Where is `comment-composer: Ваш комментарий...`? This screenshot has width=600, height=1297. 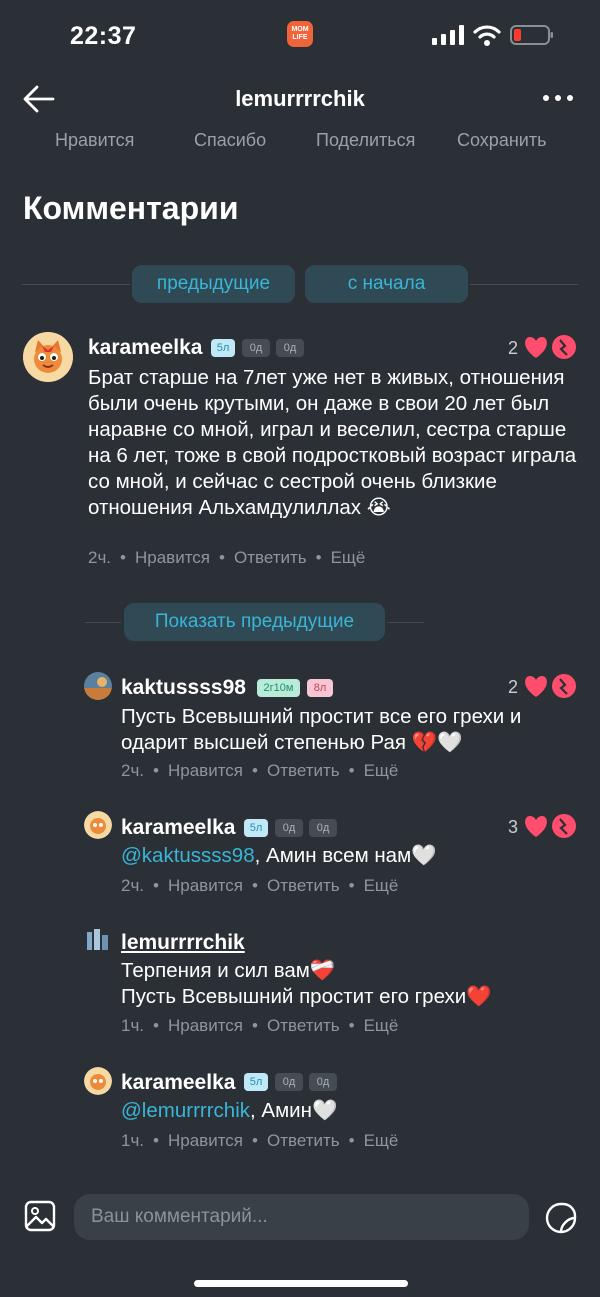 comment-composer: Ваш комментарий... is located at coordinates (300, 1237).